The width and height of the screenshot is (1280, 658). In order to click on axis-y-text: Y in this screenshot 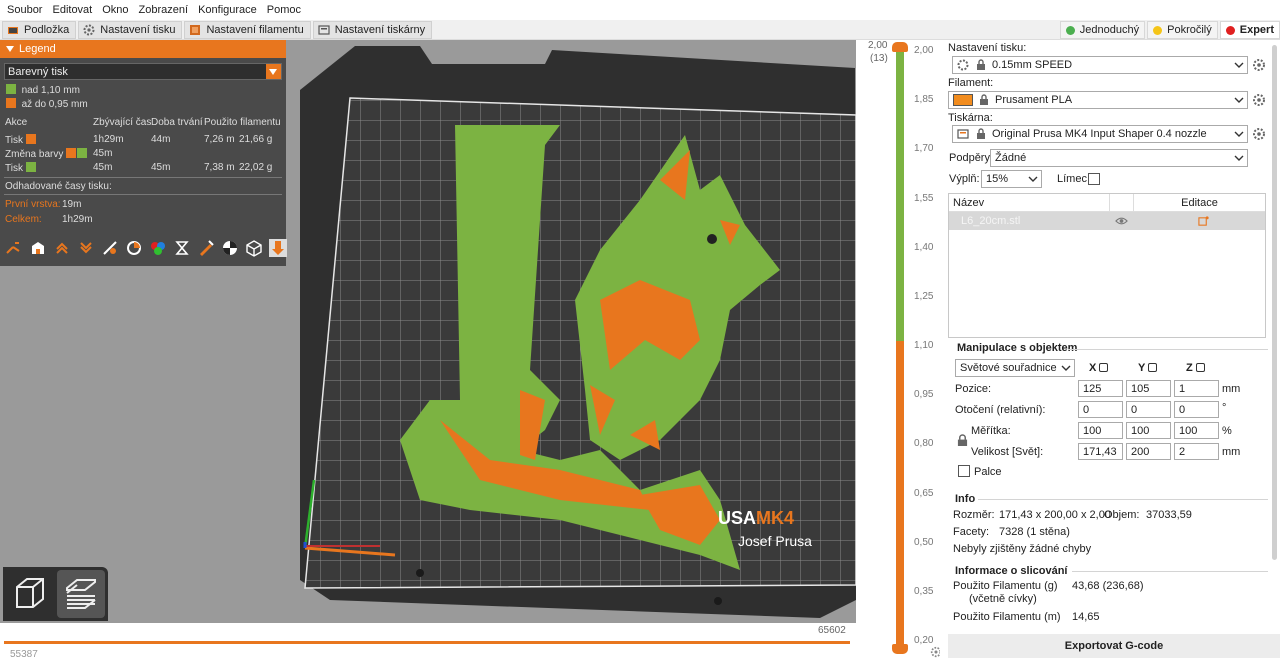, I will do `click(1142, 368)`.